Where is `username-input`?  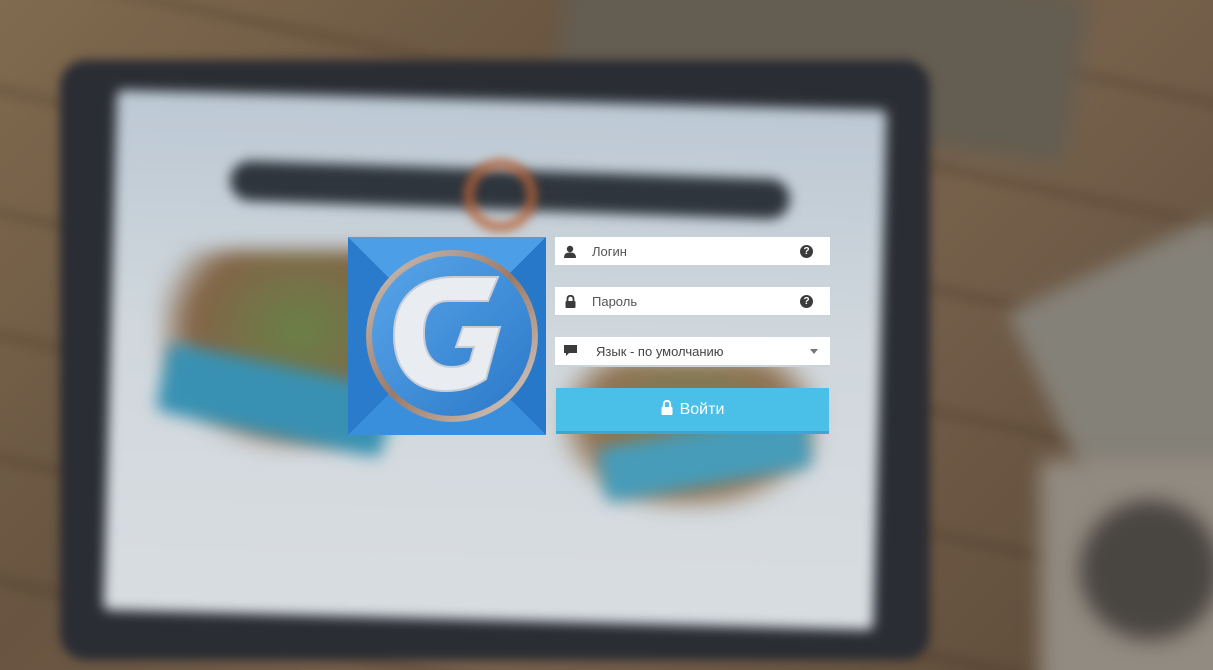 username-input is located at coordinates (692, 251).